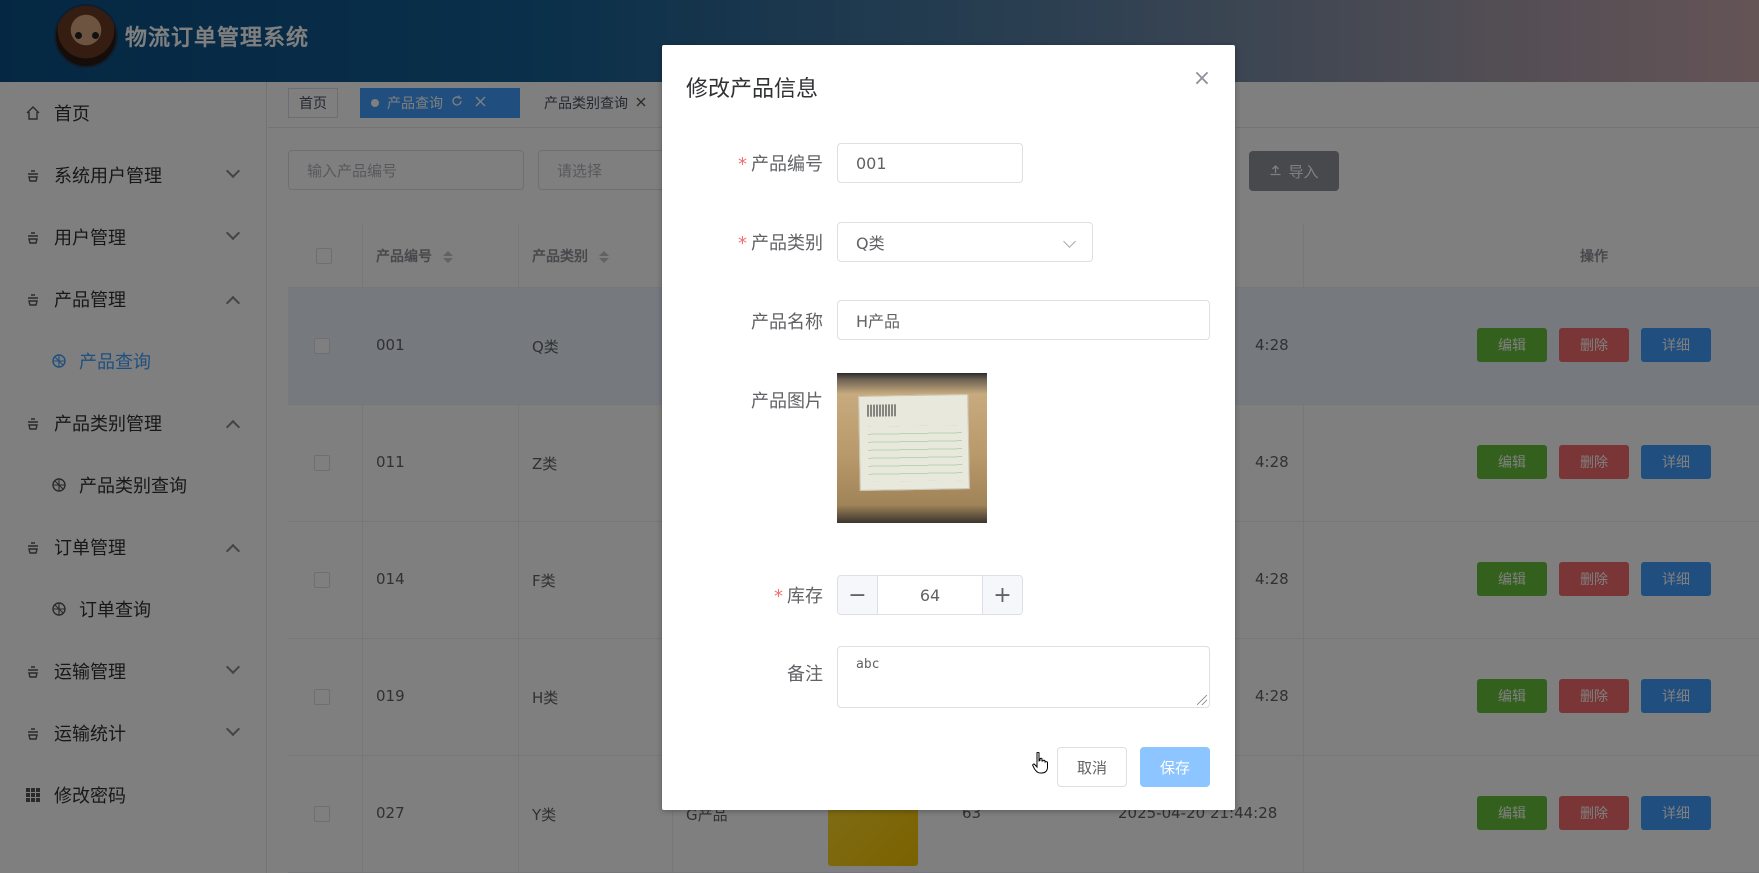 This screenshot has width=1759, height=873. I want to click on stock-label: * 库存, so click(798, 595).